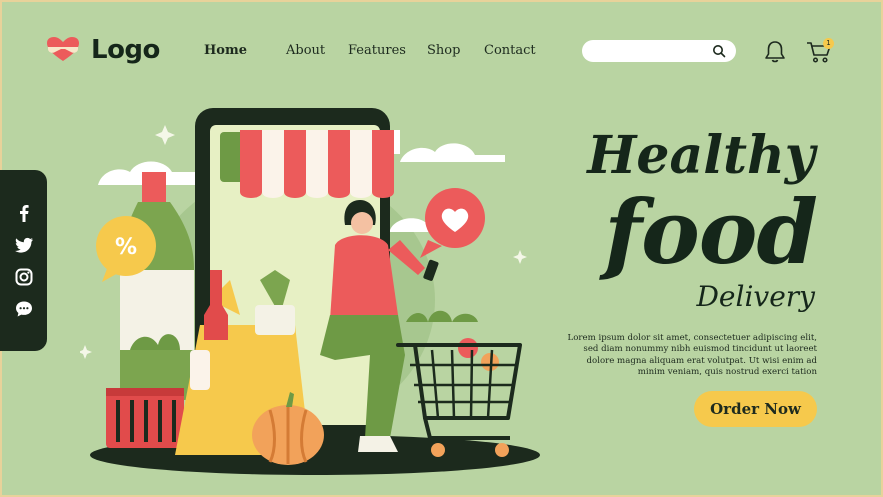 This screenshot has width=883, height=497. Describe the element at coordinates (24, 309) in the screenshot. I see `chat-icon` at that location.